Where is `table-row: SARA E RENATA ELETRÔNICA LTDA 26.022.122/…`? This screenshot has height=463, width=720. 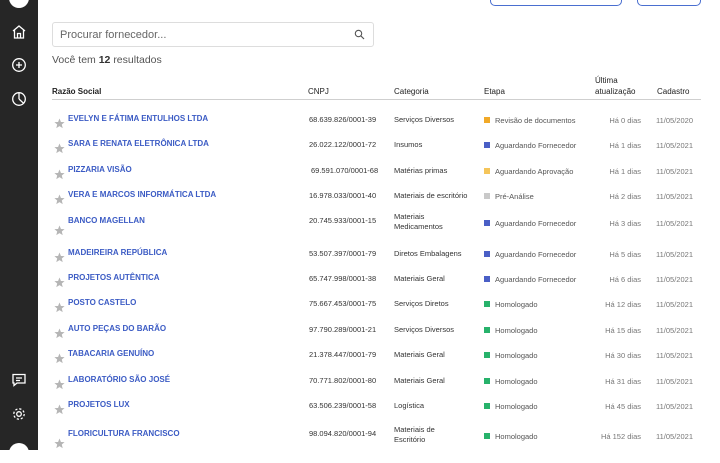
table-row: SARA E RENATA ELETRÔNICA LTDA 26.022.122/… is located at coordinates (376, 150).